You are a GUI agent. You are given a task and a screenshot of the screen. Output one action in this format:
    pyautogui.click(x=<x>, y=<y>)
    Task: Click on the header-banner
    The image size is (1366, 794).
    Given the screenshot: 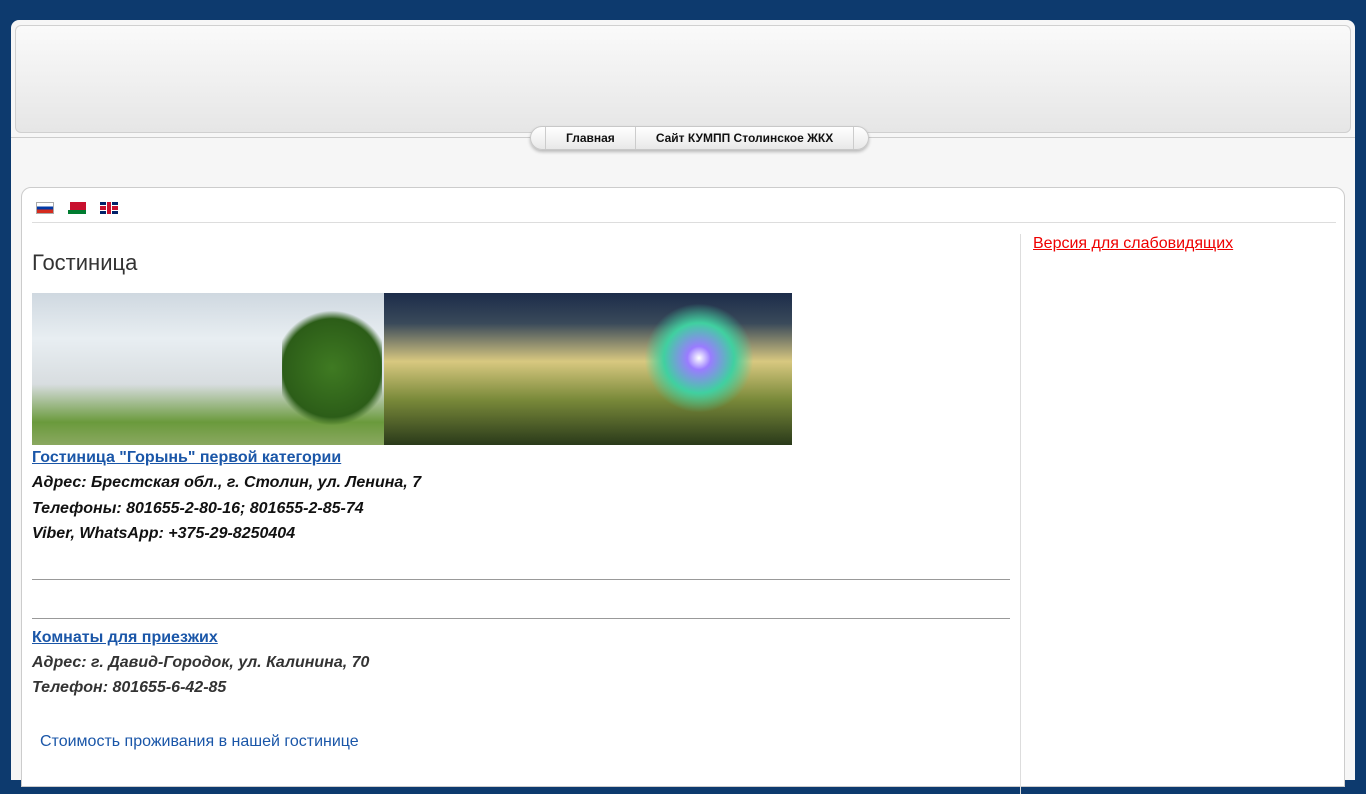 What is the action you would take?
    pyautogui.click(x=683, y=79)
    